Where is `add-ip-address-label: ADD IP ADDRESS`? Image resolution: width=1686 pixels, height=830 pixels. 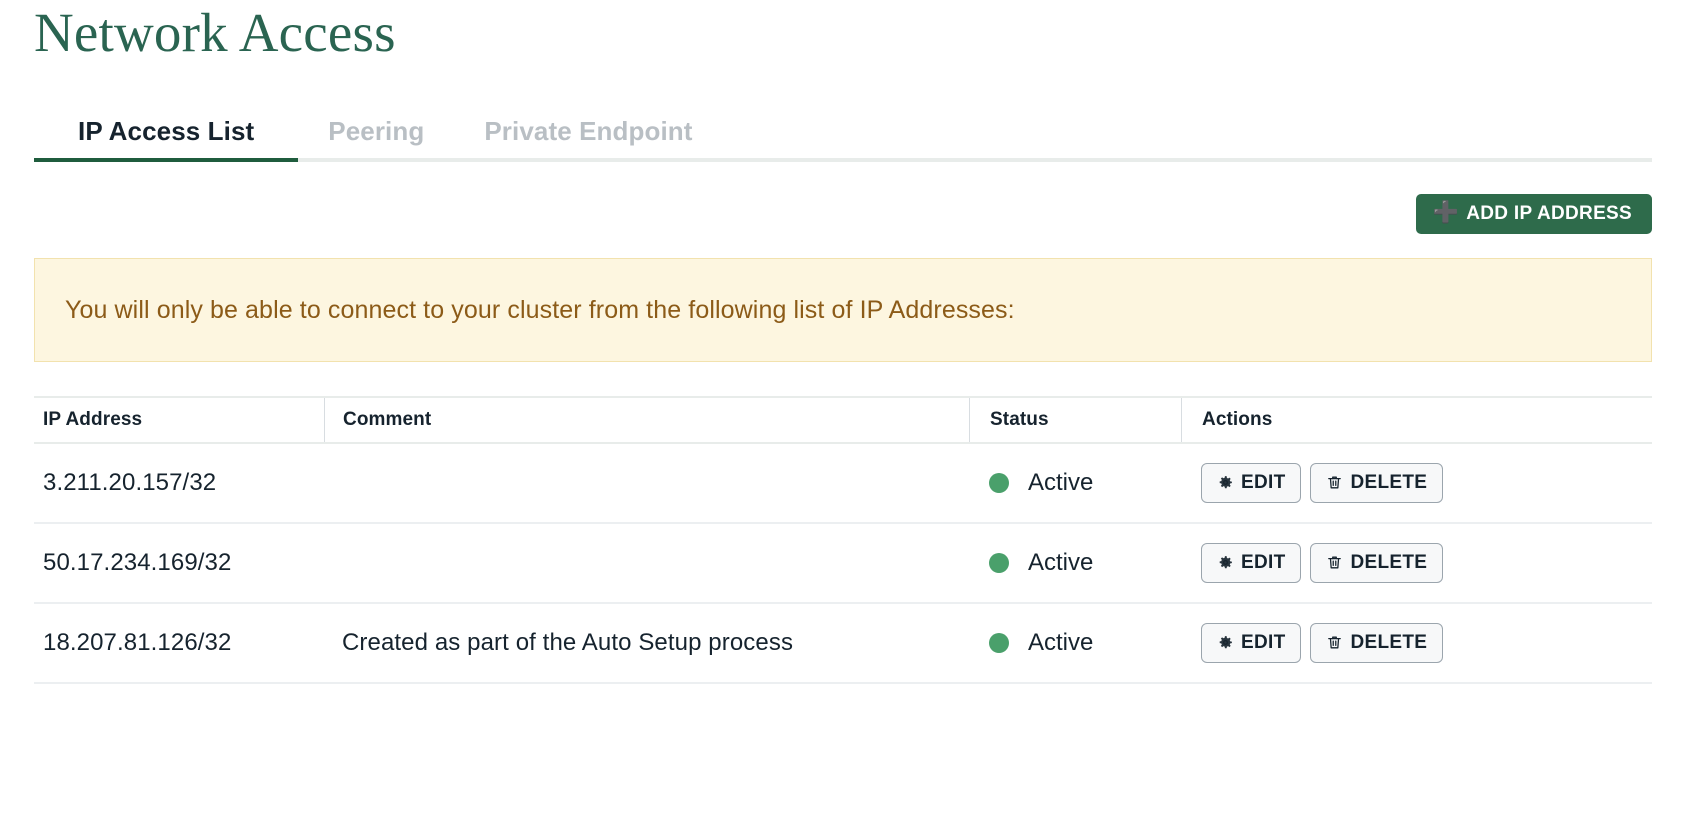
add-ip-address-label: ADD IP ADDRESS is located at coordinates (1549, 213).